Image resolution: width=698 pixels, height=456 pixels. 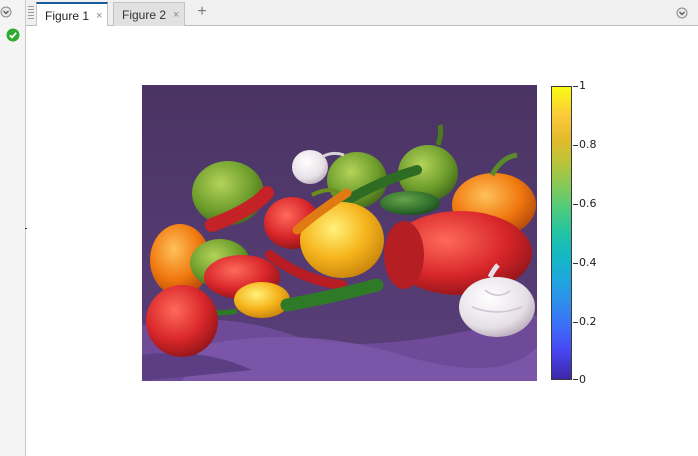 What do you see at coordinates (202, 12) in the screenshot?
I see `add-tab-icon: +` at bounding box center [202, 12].